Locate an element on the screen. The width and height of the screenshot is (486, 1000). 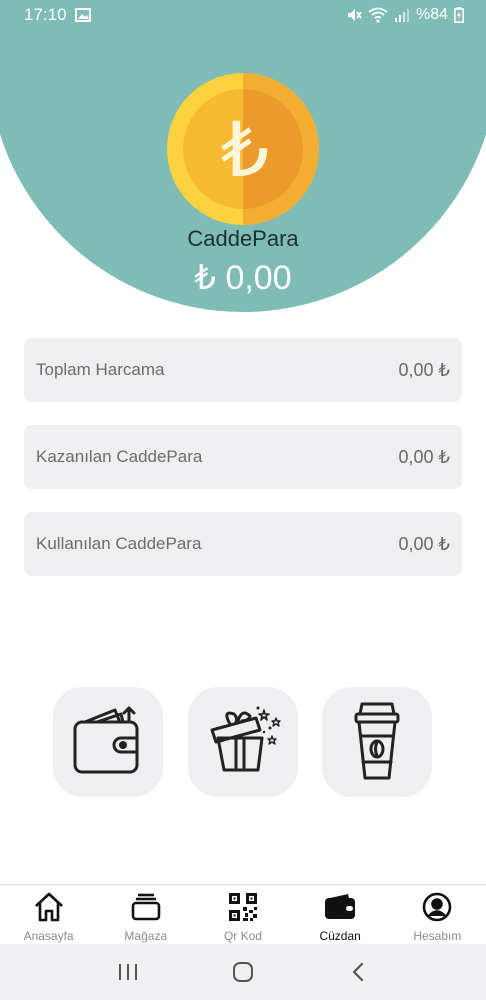
nav-label: Cüzdan is located at coordinates (340, 936).